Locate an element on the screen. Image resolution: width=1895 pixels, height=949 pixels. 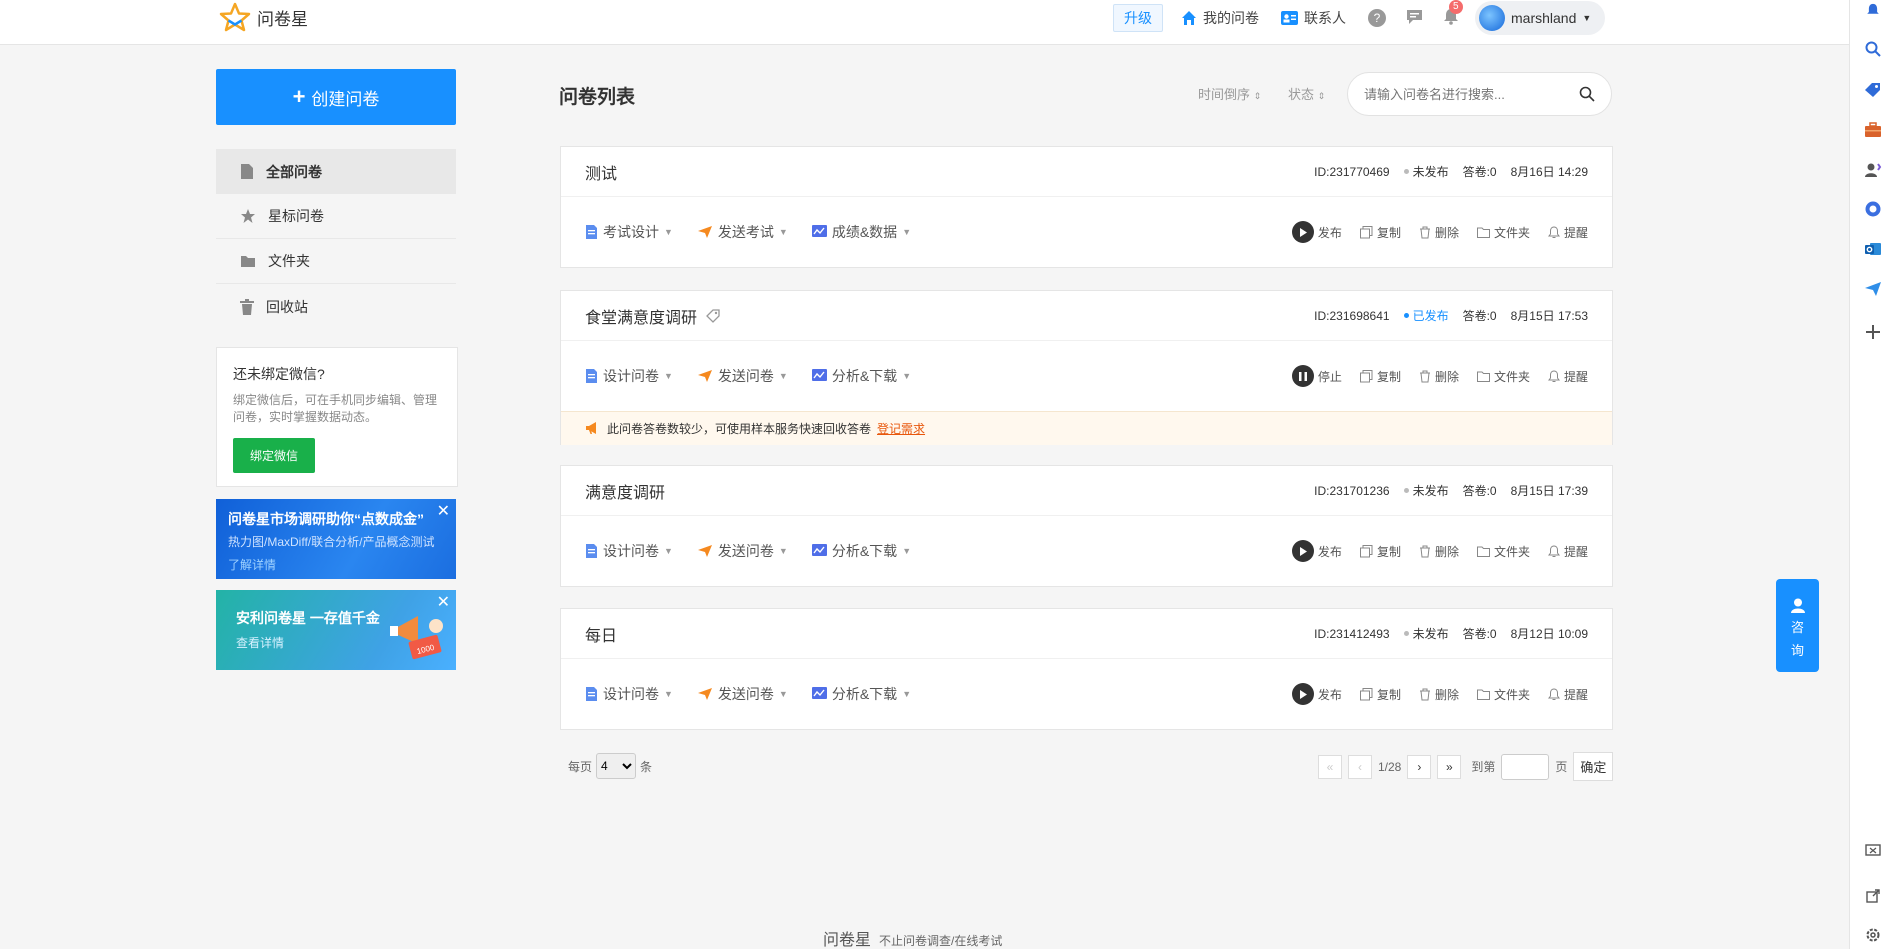
rail-external-link-icon is located at coordinates (1873, 896).